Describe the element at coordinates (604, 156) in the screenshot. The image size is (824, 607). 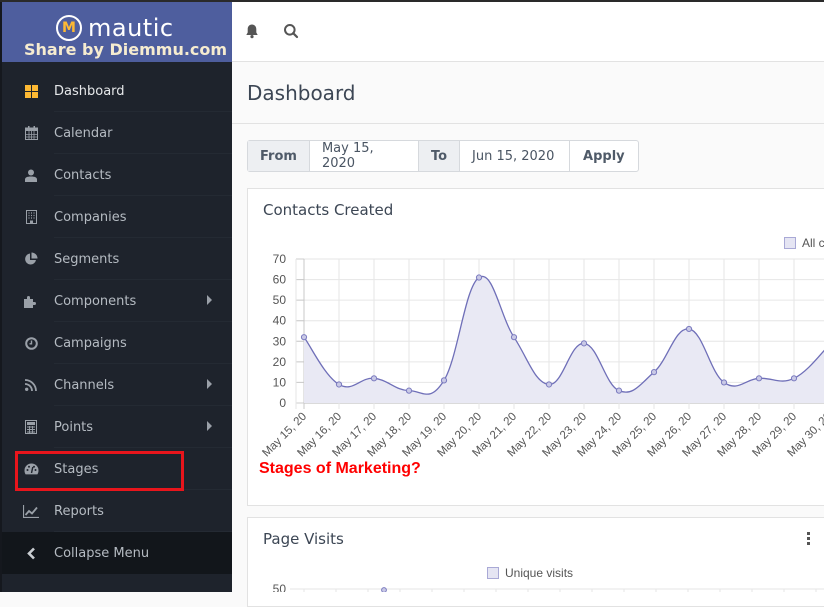
I see `apply-button: Apply` at that location.